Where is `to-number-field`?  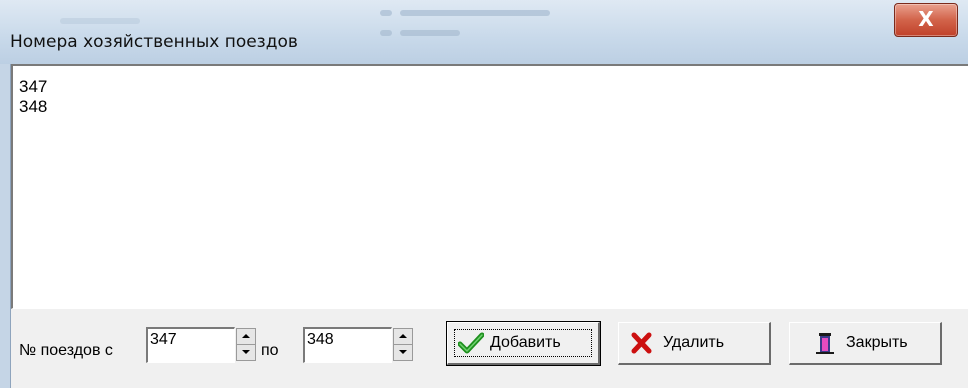
to-number-field is located at coordinates (347, 345).